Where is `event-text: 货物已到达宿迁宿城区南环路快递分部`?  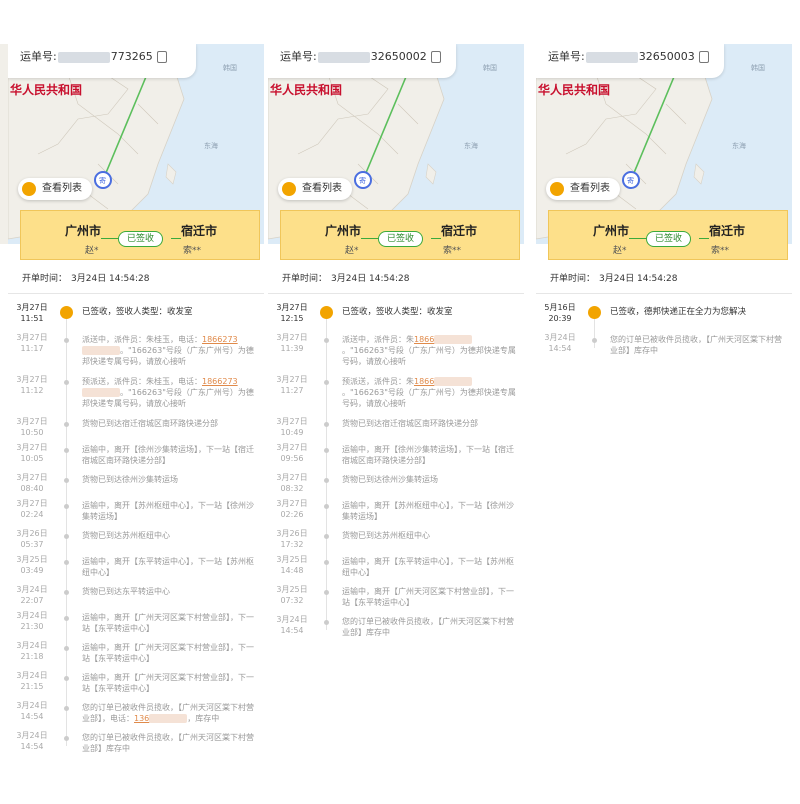 event-text: 货物已到达宿迁宿城区南环路快递分部 is located at coordinates (171, 423).